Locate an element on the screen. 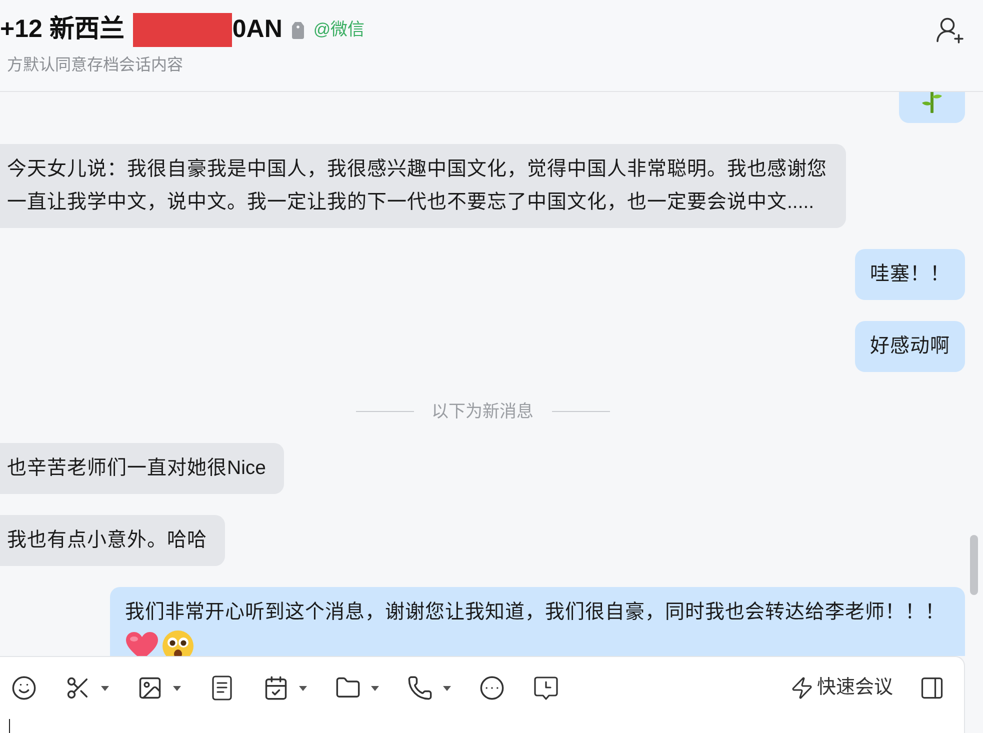 The image size is (983, 733). new-messages-divider-label: 以下为新消息 is located at coordinates (483, 412).